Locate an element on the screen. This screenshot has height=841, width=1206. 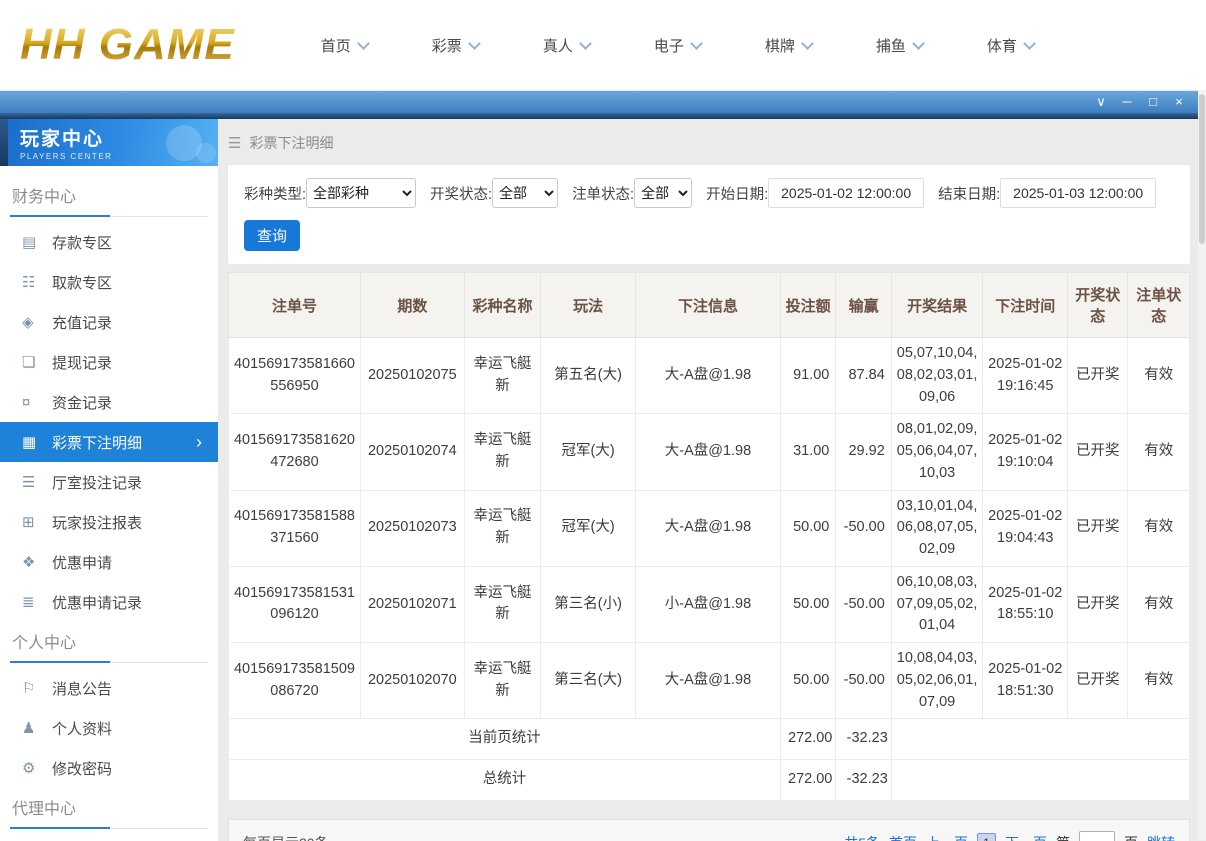
draw-status-select: 全部 is located at coordinates (525, 193).